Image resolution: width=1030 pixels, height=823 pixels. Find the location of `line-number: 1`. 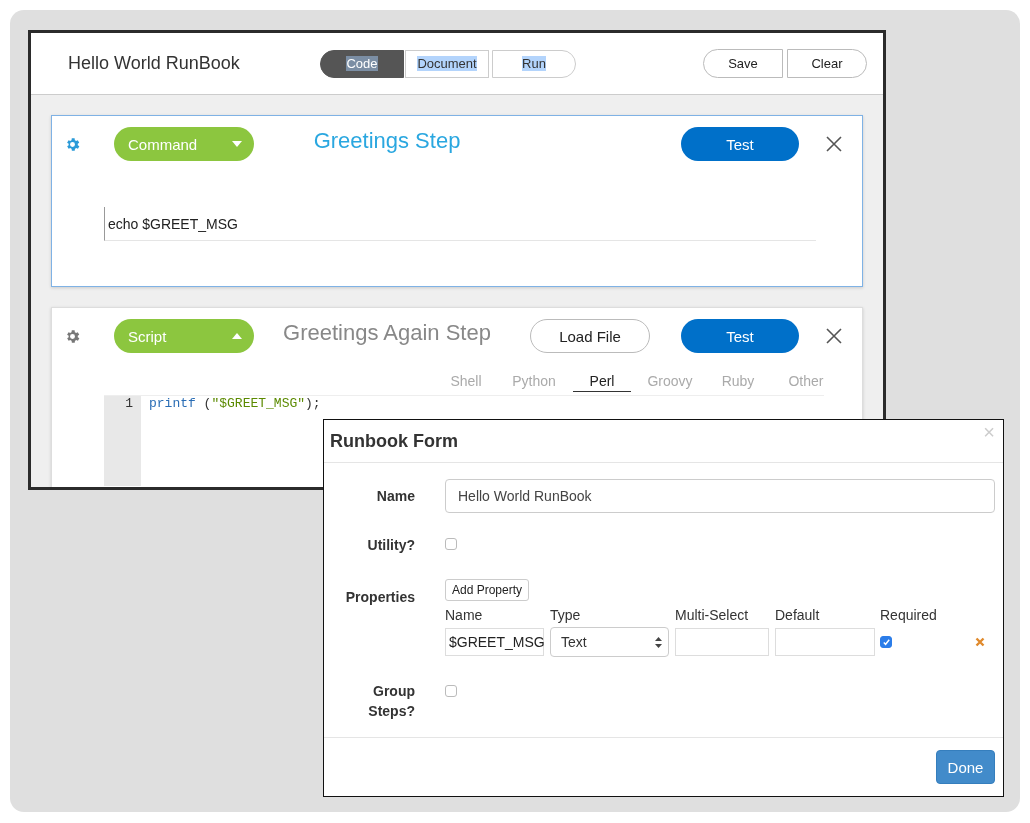

line-number: 1 is located at coordinates (129, 403).